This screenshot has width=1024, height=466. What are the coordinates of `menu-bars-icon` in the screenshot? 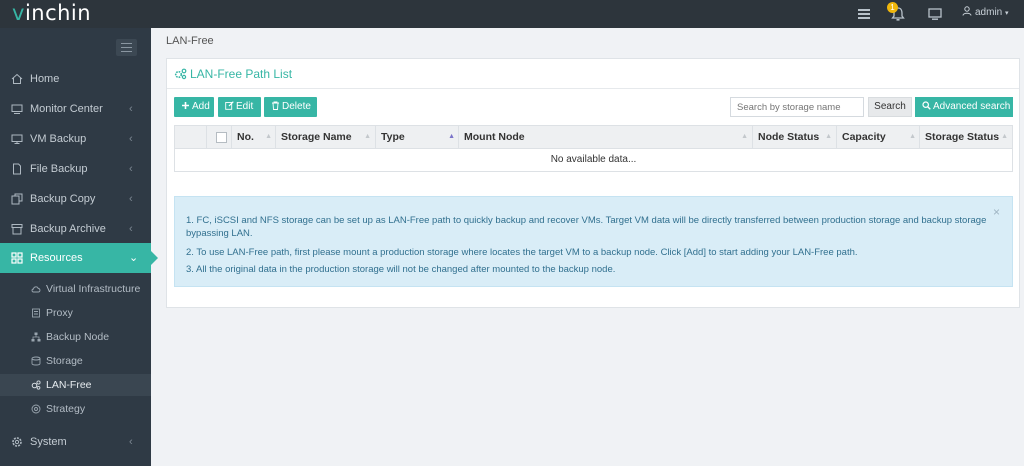 It's located at (126, 43).